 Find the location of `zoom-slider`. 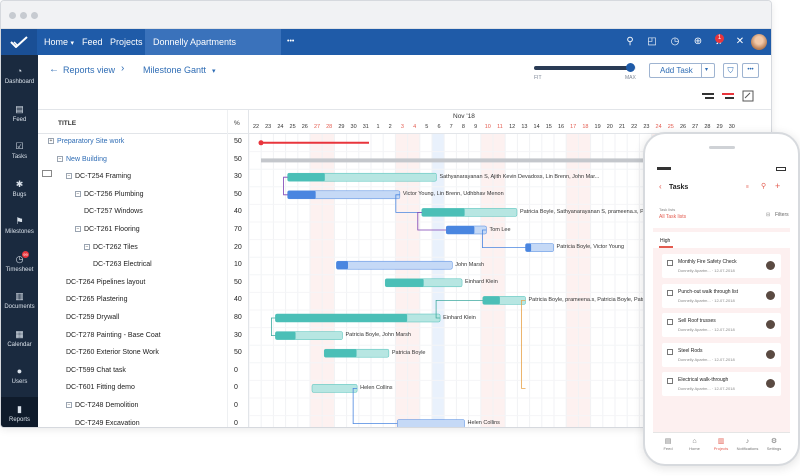

zoom-slider is located at coordinates (585, 67).